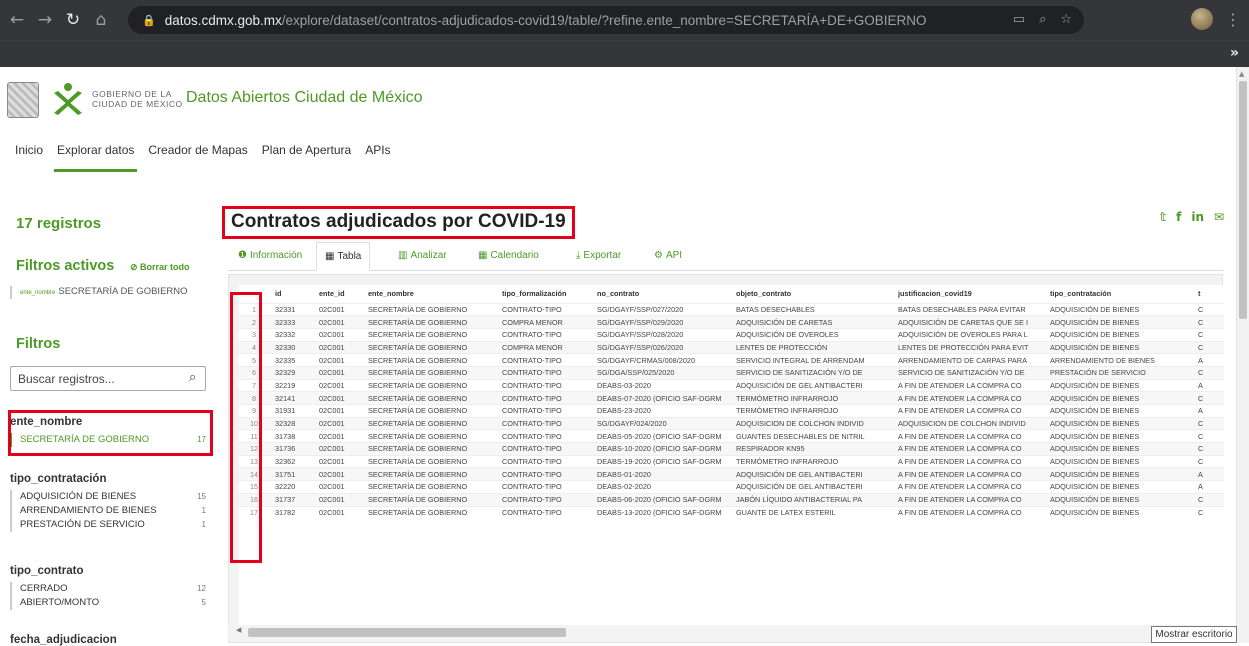  What do you see at coordinates (811, 512) in the screenshot?
I see `table-cell: GUANTE DE LATEX ESTERIL` at bounding box center [811, 512].